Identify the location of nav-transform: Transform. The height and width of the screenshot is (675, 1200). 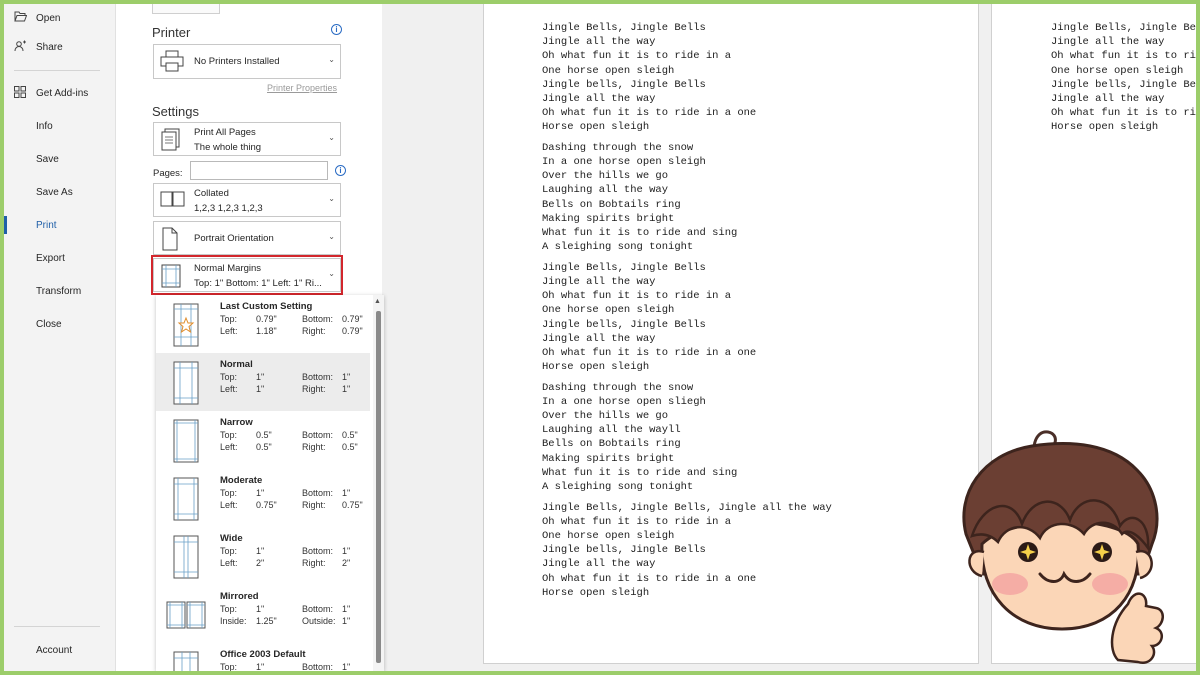
(60, 291).